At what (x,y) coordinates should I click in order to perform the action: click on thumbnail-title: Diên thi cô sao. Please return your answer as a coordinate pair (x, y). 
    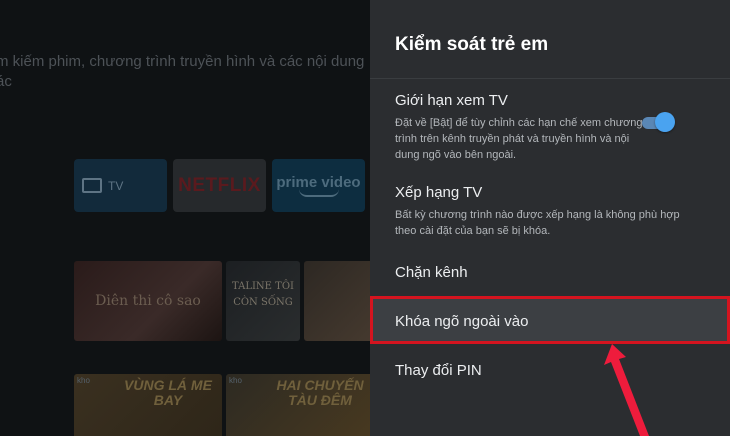
    Looking at the image, I should click on (148, 301).